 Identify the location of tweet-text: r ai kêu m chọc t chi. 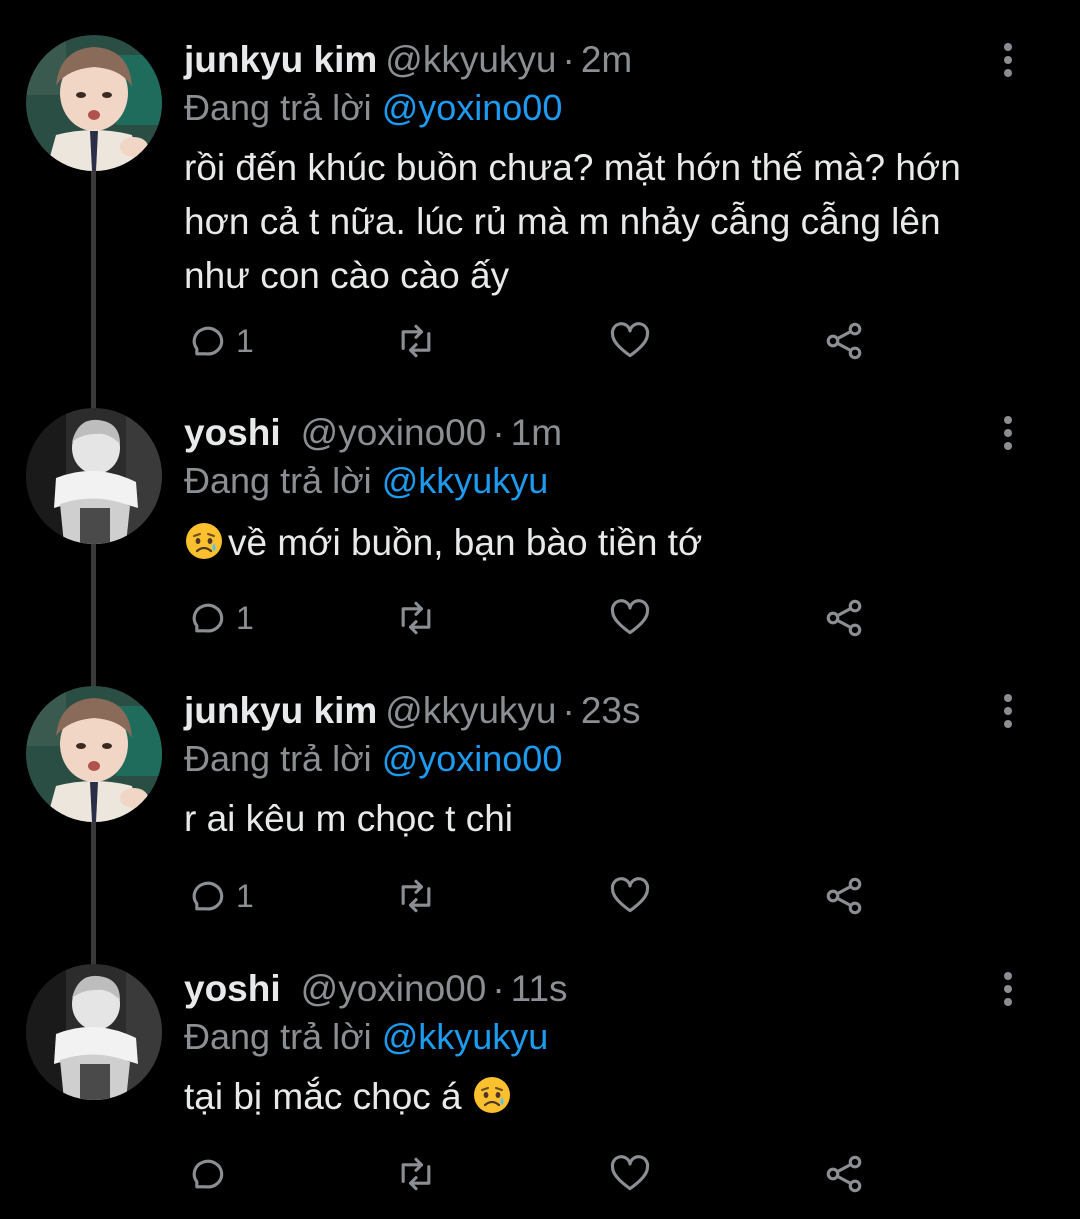
(614, 819).